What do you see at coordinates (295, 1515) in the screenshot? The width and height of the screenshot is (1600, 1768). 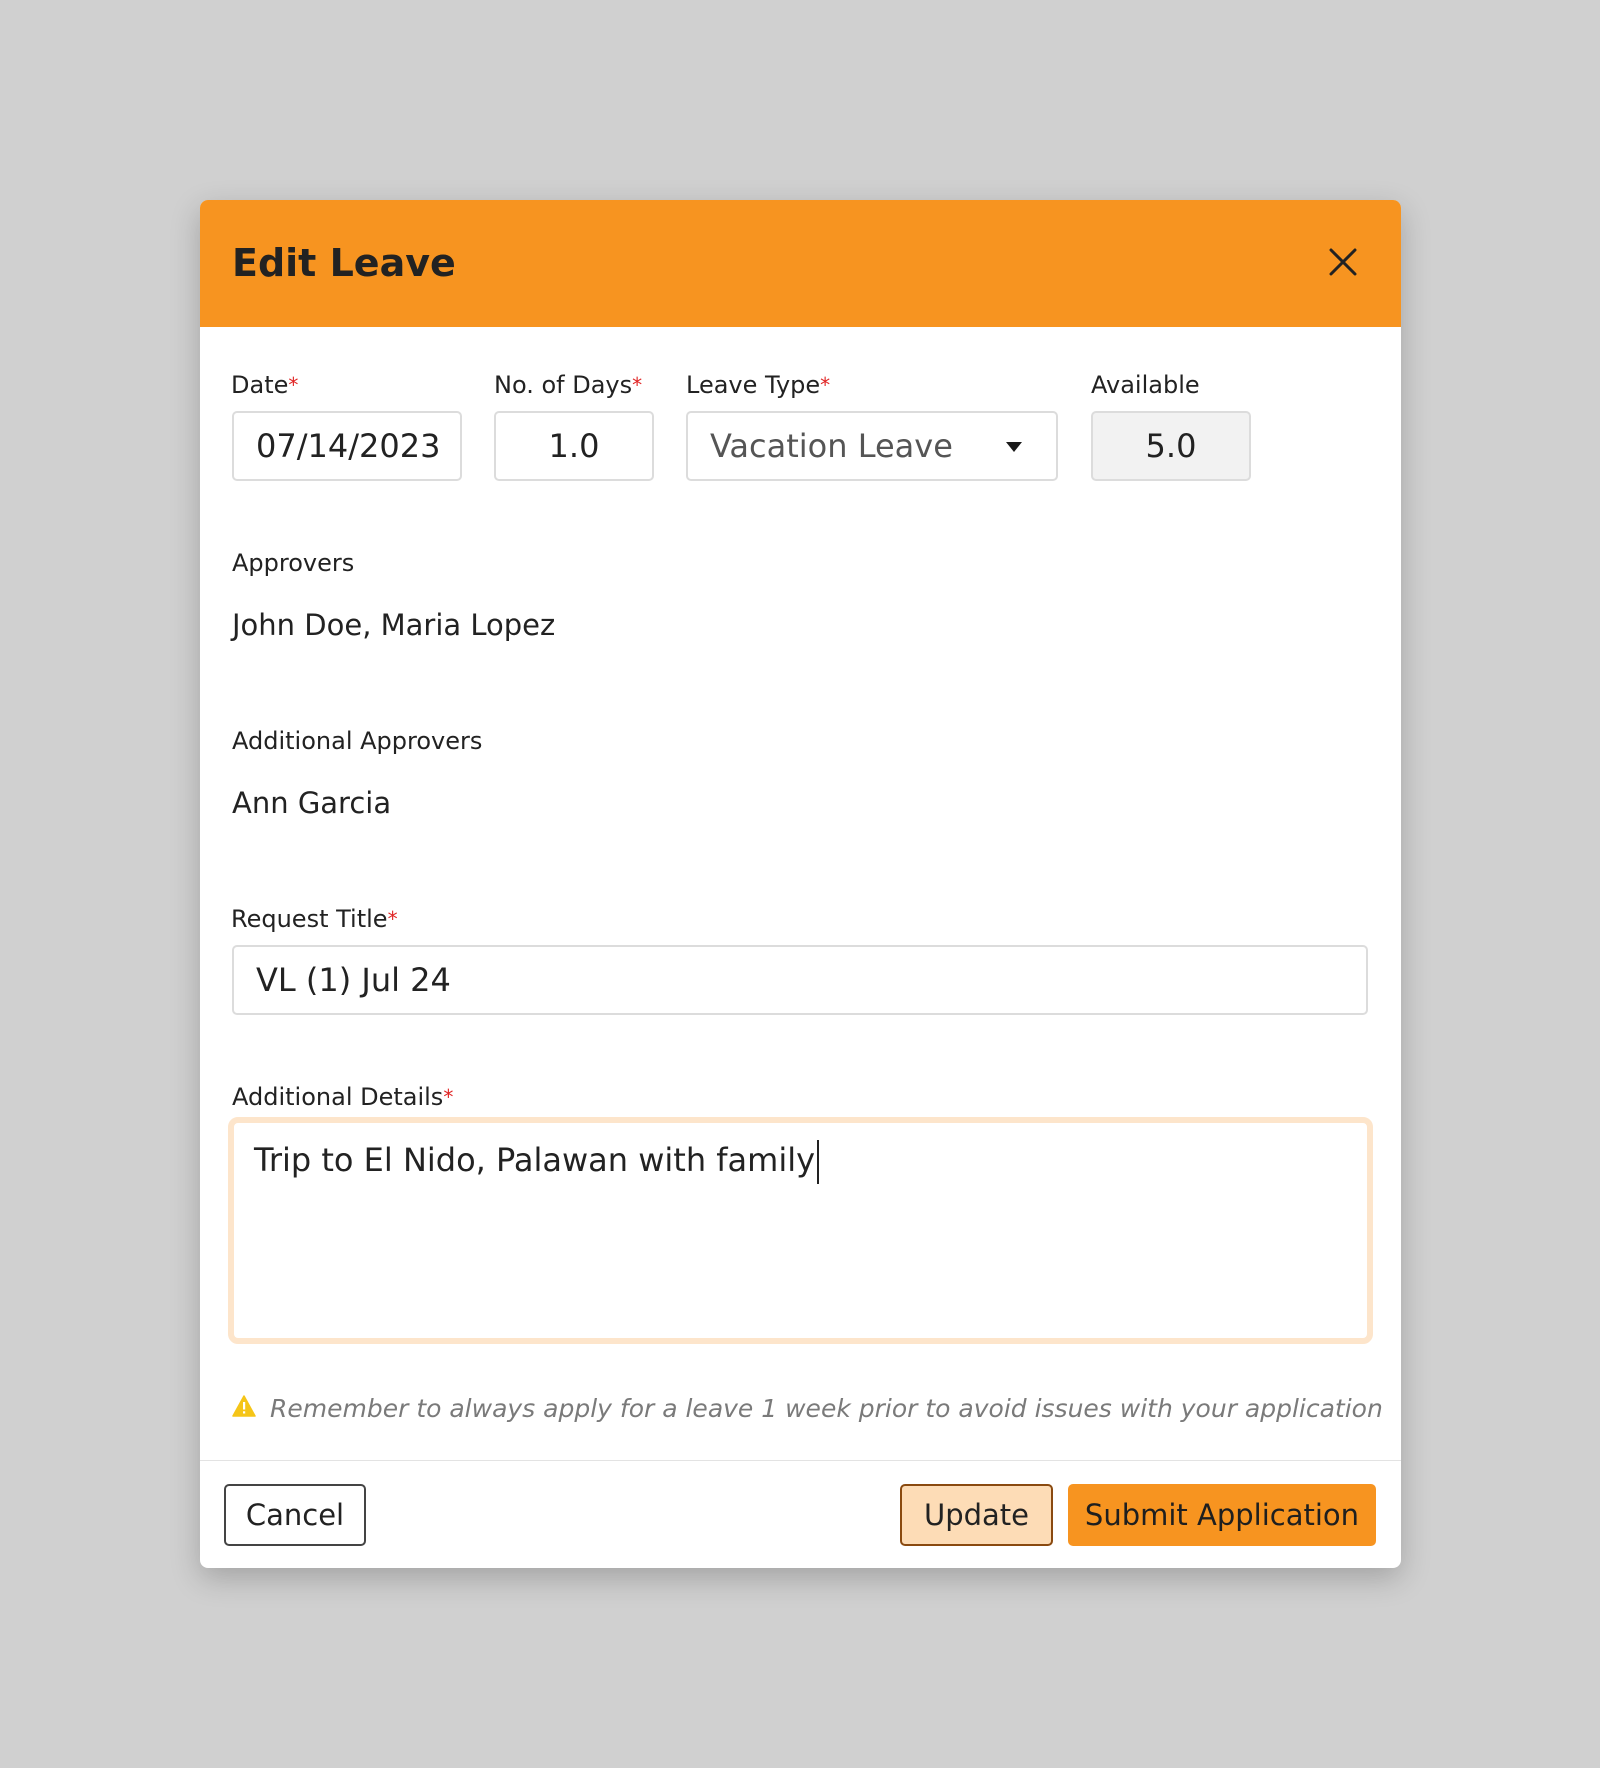 I see `cancel-button: Cancel` at bounding box center [295, 1515].